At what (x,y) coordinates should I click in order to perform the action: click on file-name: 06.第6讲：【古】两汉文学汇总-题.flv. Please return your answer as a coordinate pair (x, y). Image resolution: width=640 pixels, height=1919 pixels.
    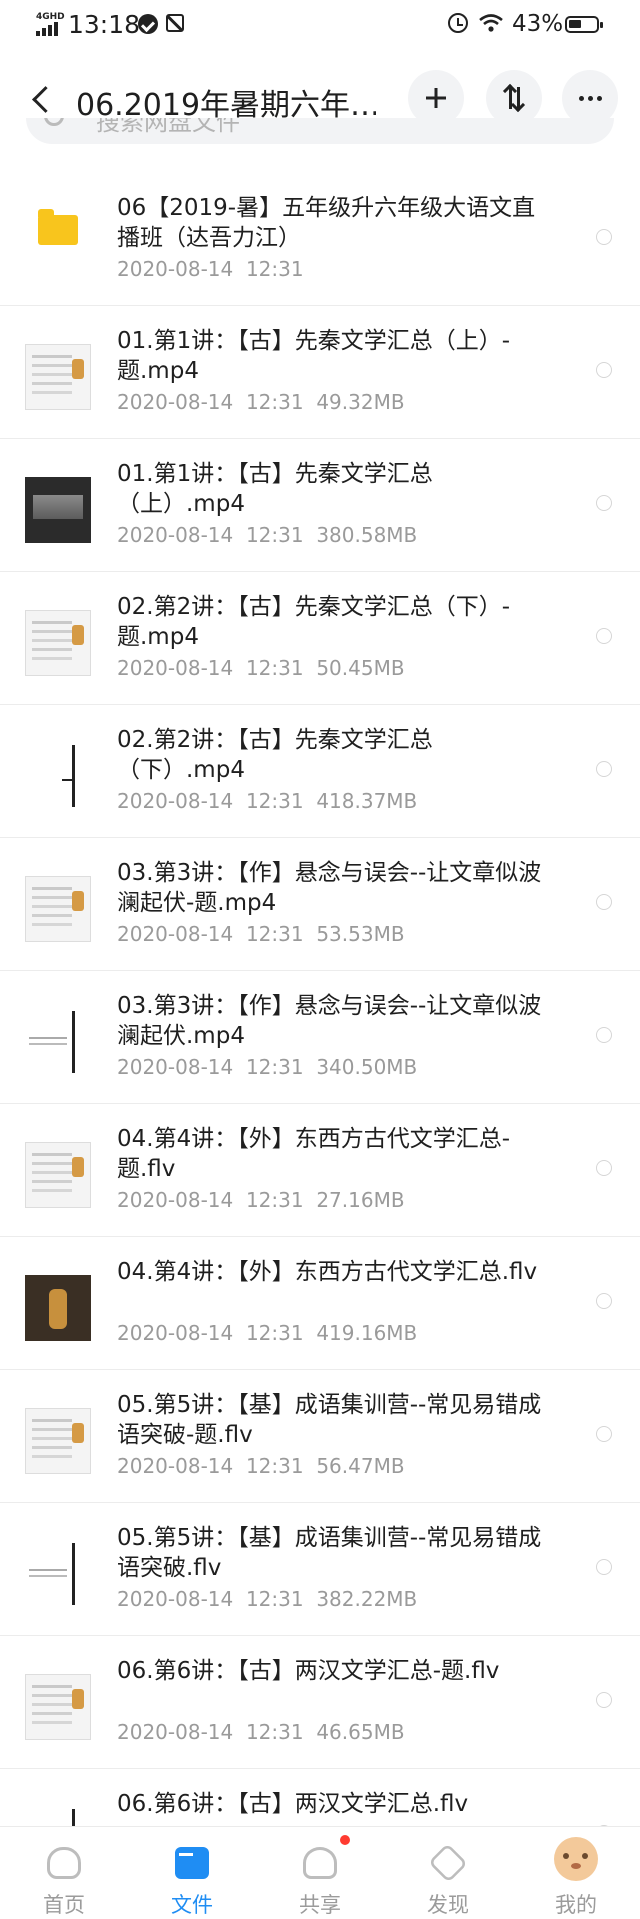
    Looking at the image, I should click on (308, 1671).